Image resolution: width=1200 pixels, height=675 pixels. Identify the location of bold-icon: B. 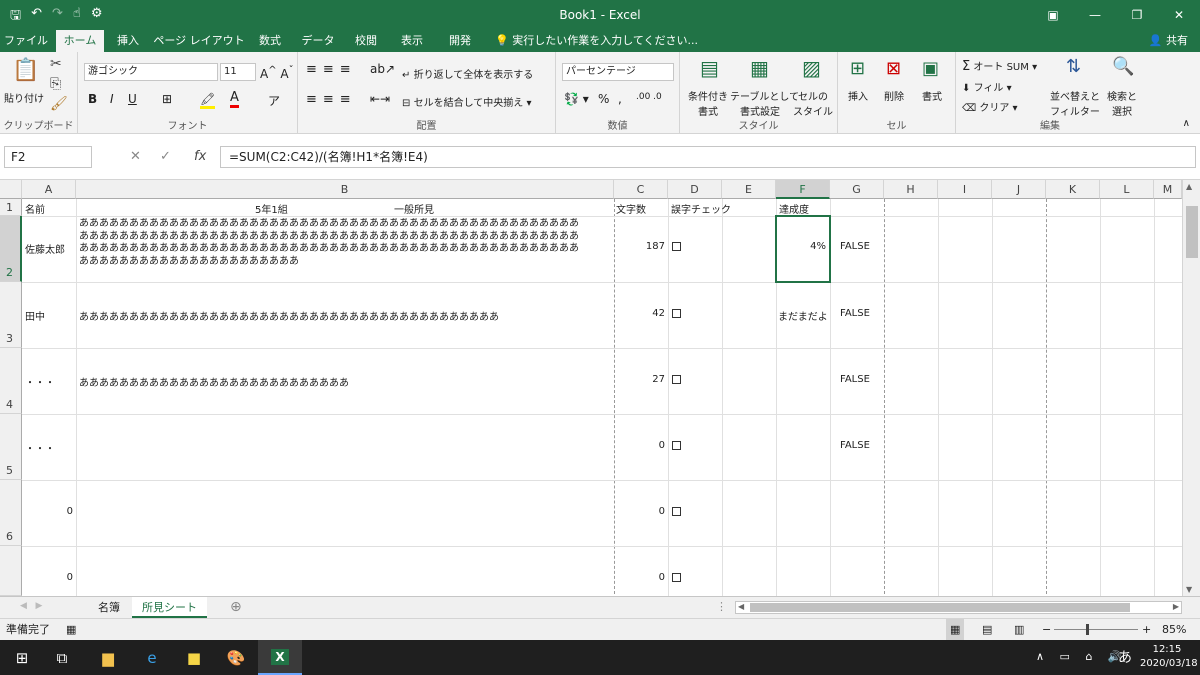
(92, 99).